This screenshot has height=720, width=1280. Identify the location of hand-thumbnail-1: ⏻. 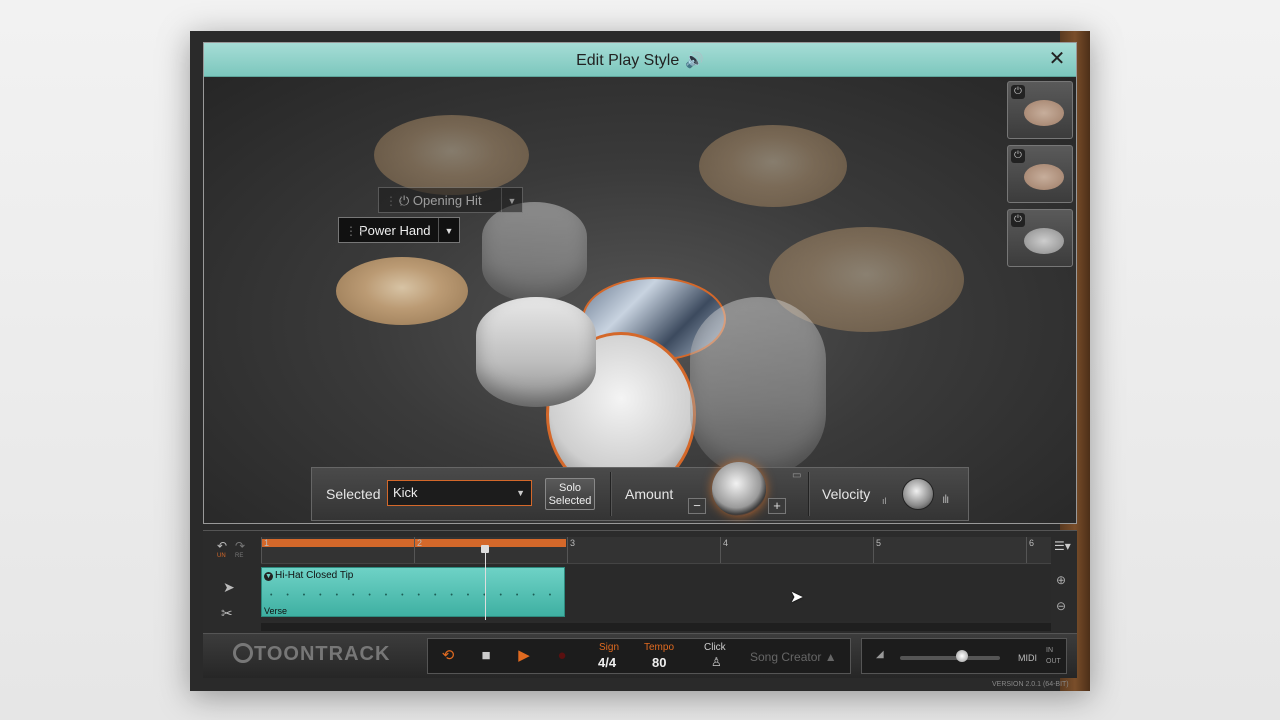
(1040, 110).